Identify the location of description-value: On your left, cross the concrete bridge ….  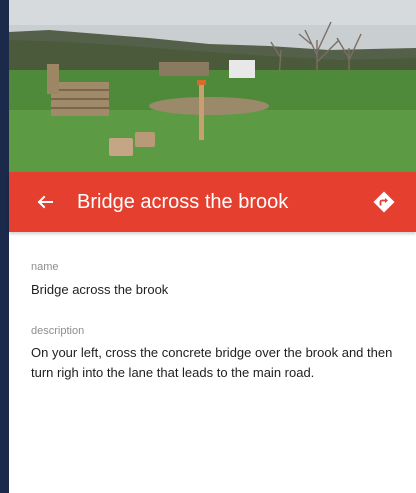
(212, 362).